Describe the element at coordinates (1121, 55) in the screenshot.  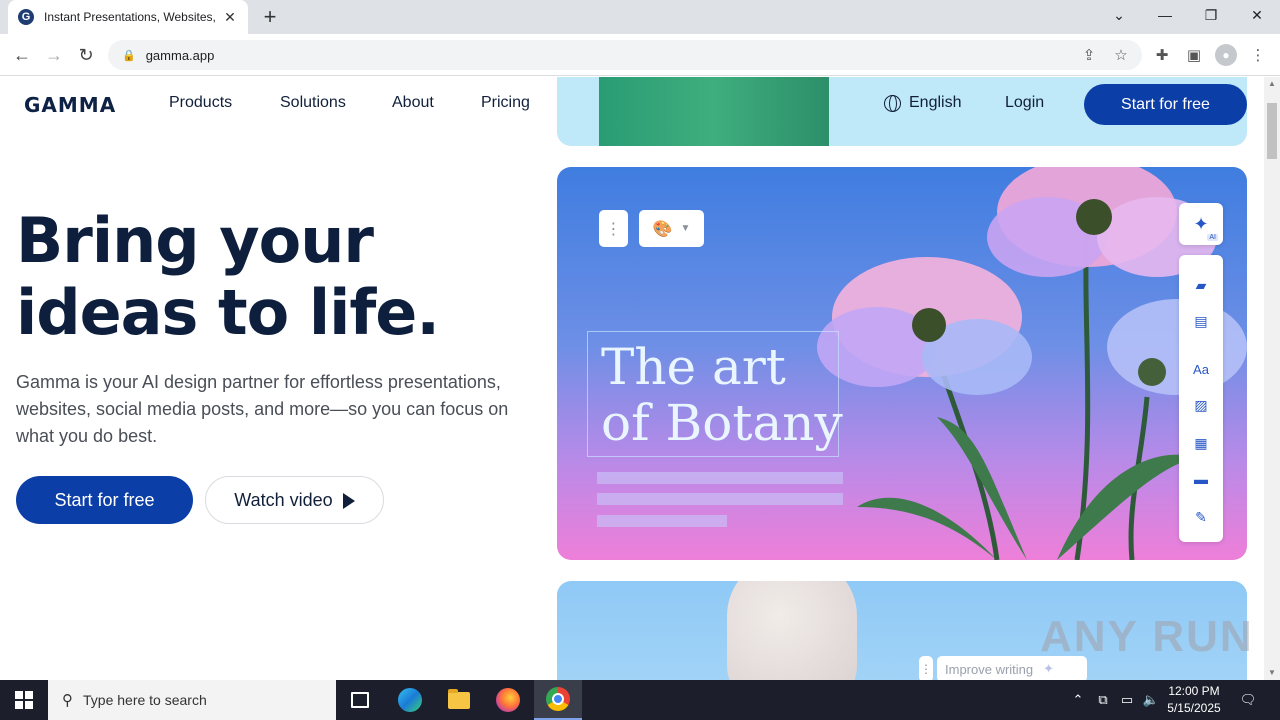
I see `bookmark-star-icon: ☆` at that location.